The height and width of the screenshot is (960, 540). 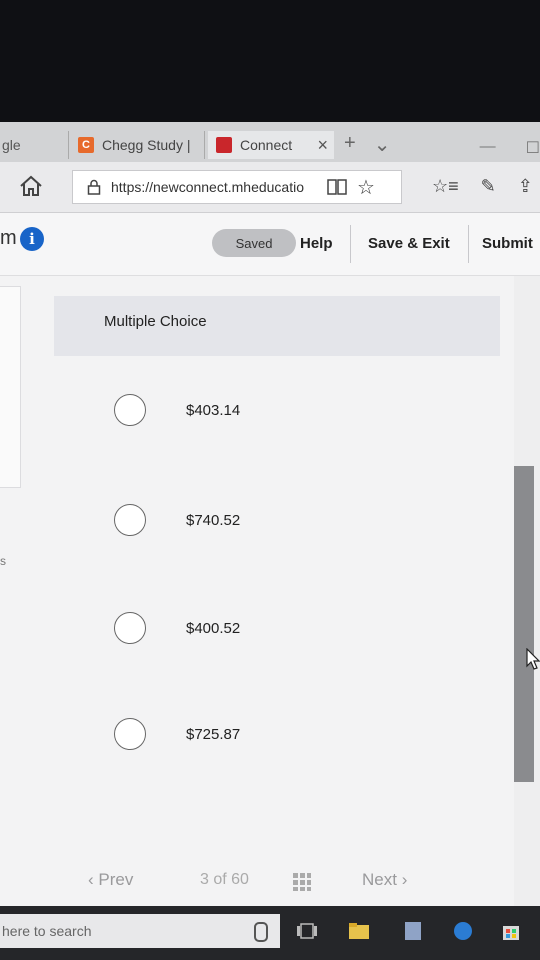 I want to click on home-icon, so click(x=31, y=186).